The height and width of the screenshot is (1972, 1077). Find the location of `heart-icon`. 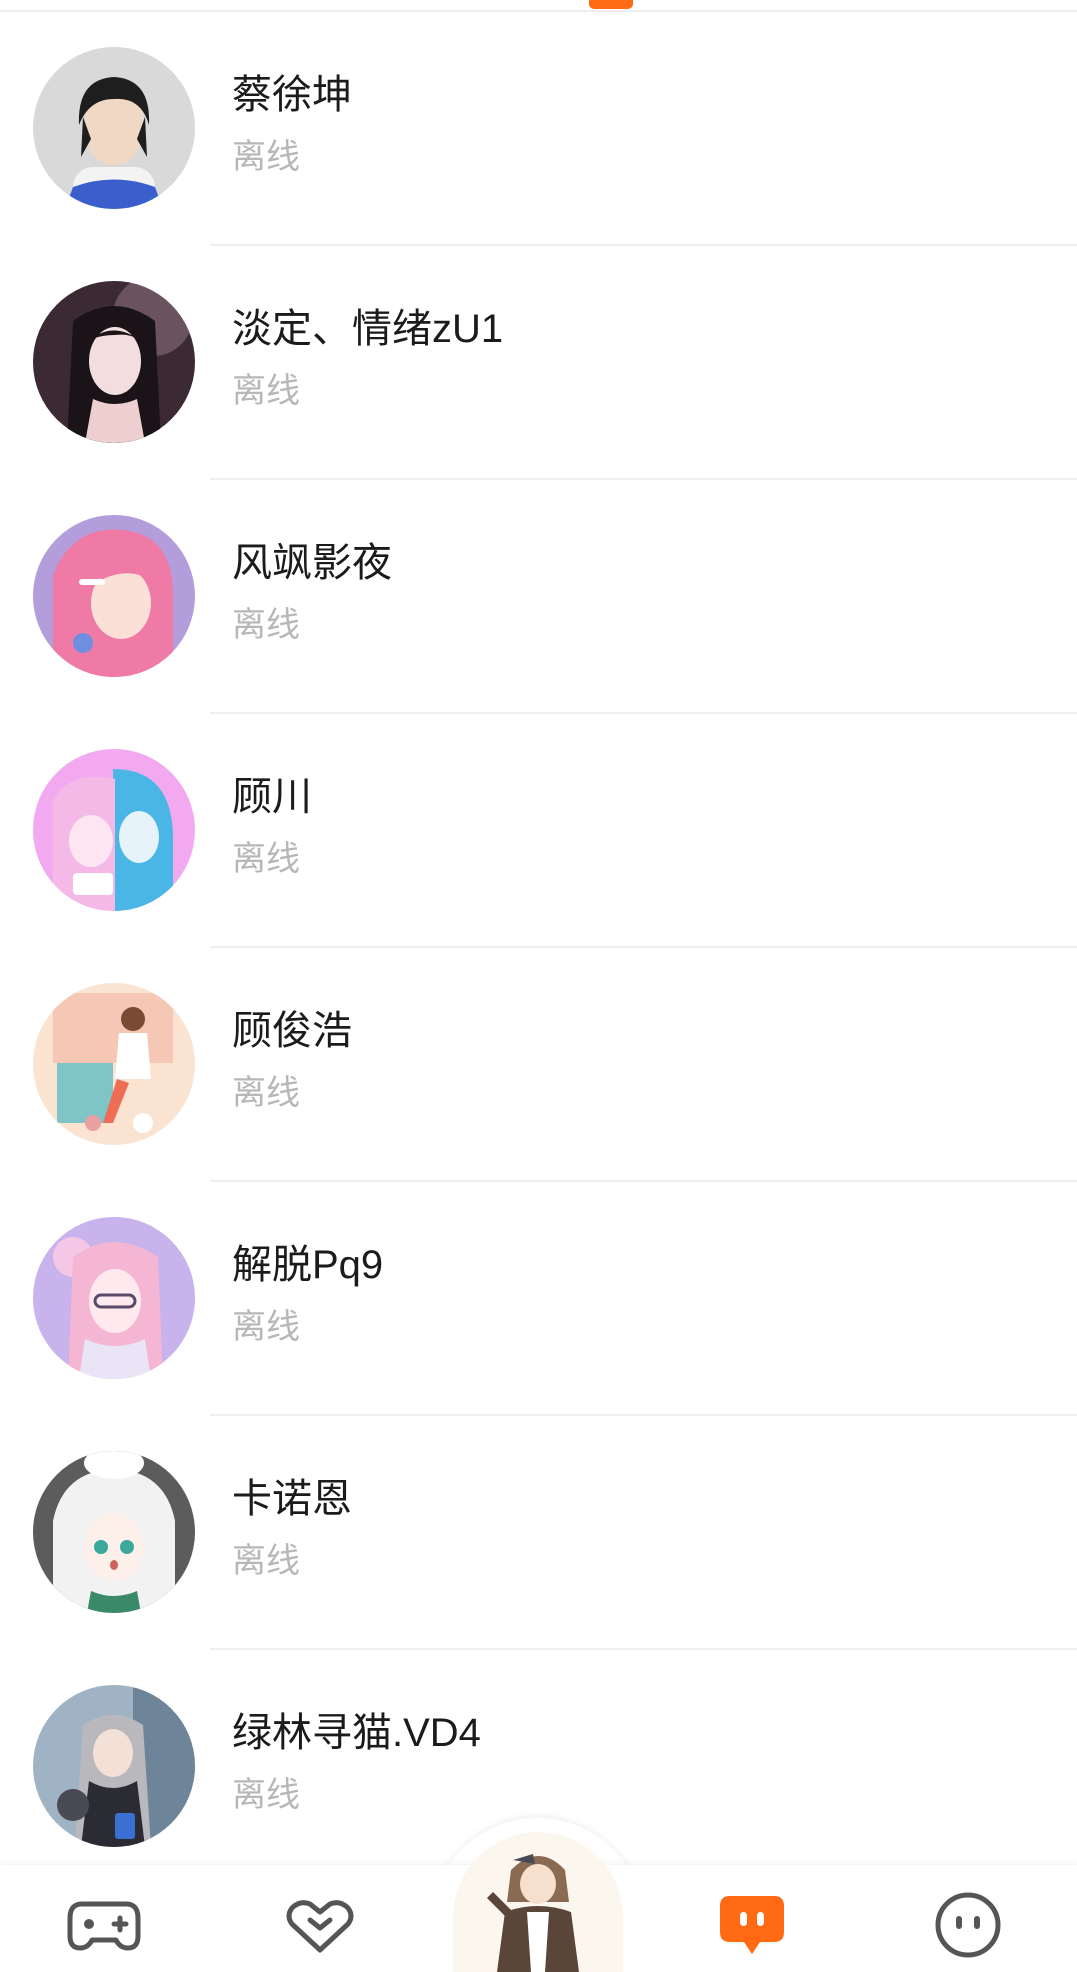

heart-icon is located at coordinates (320, 1925).